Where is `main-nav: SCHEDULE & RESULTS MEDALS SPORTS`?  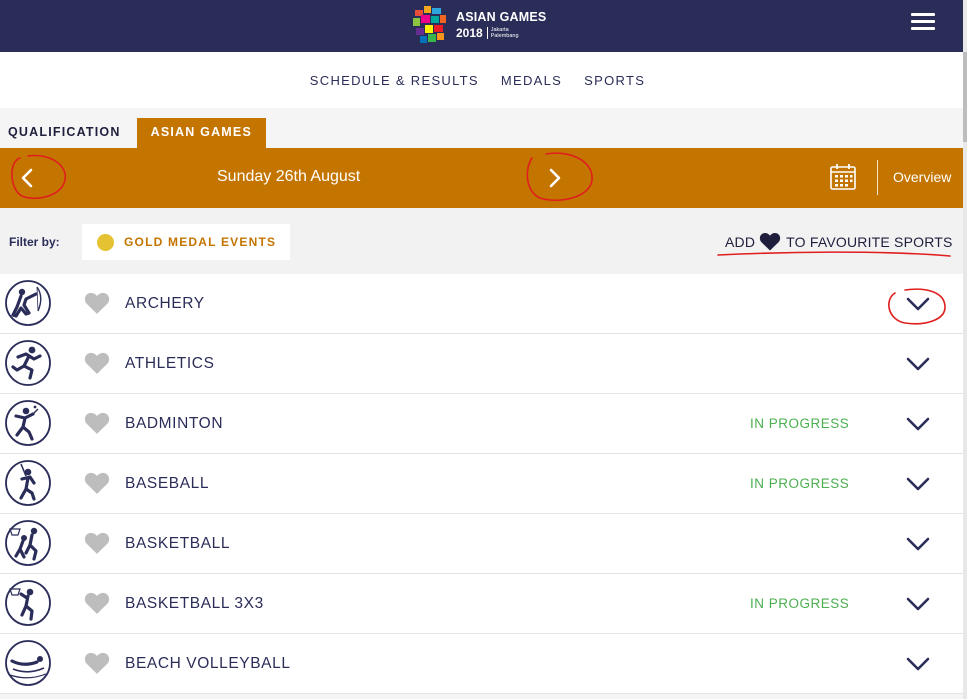 main-nav: SCHEDULE & RESULTS MEDALS SPORTS is located at coordinates (481, 80).